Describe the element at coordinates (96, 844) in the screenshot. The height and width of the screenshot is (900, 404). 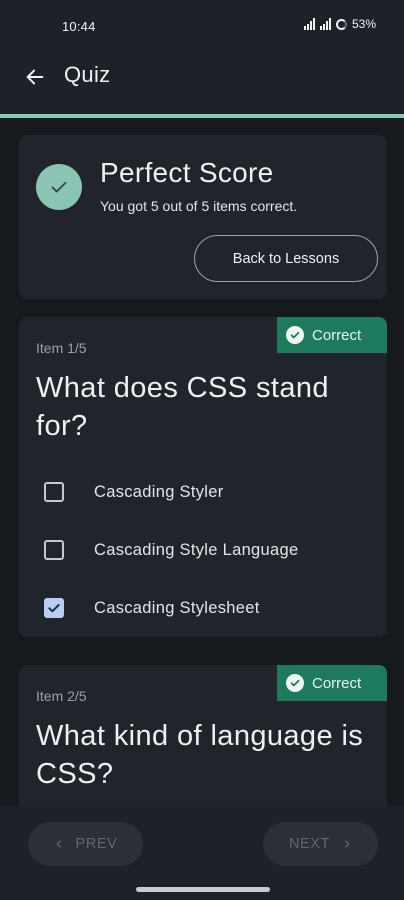
I see `prev-label: PREV` at that location.